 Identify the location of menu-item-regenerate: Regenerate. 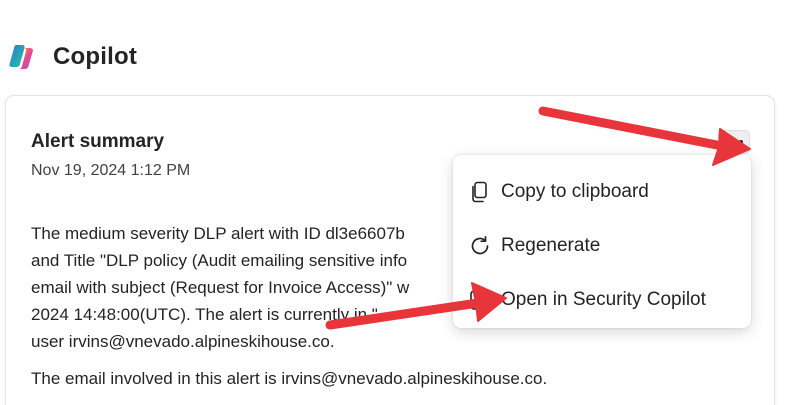
(602, 246).